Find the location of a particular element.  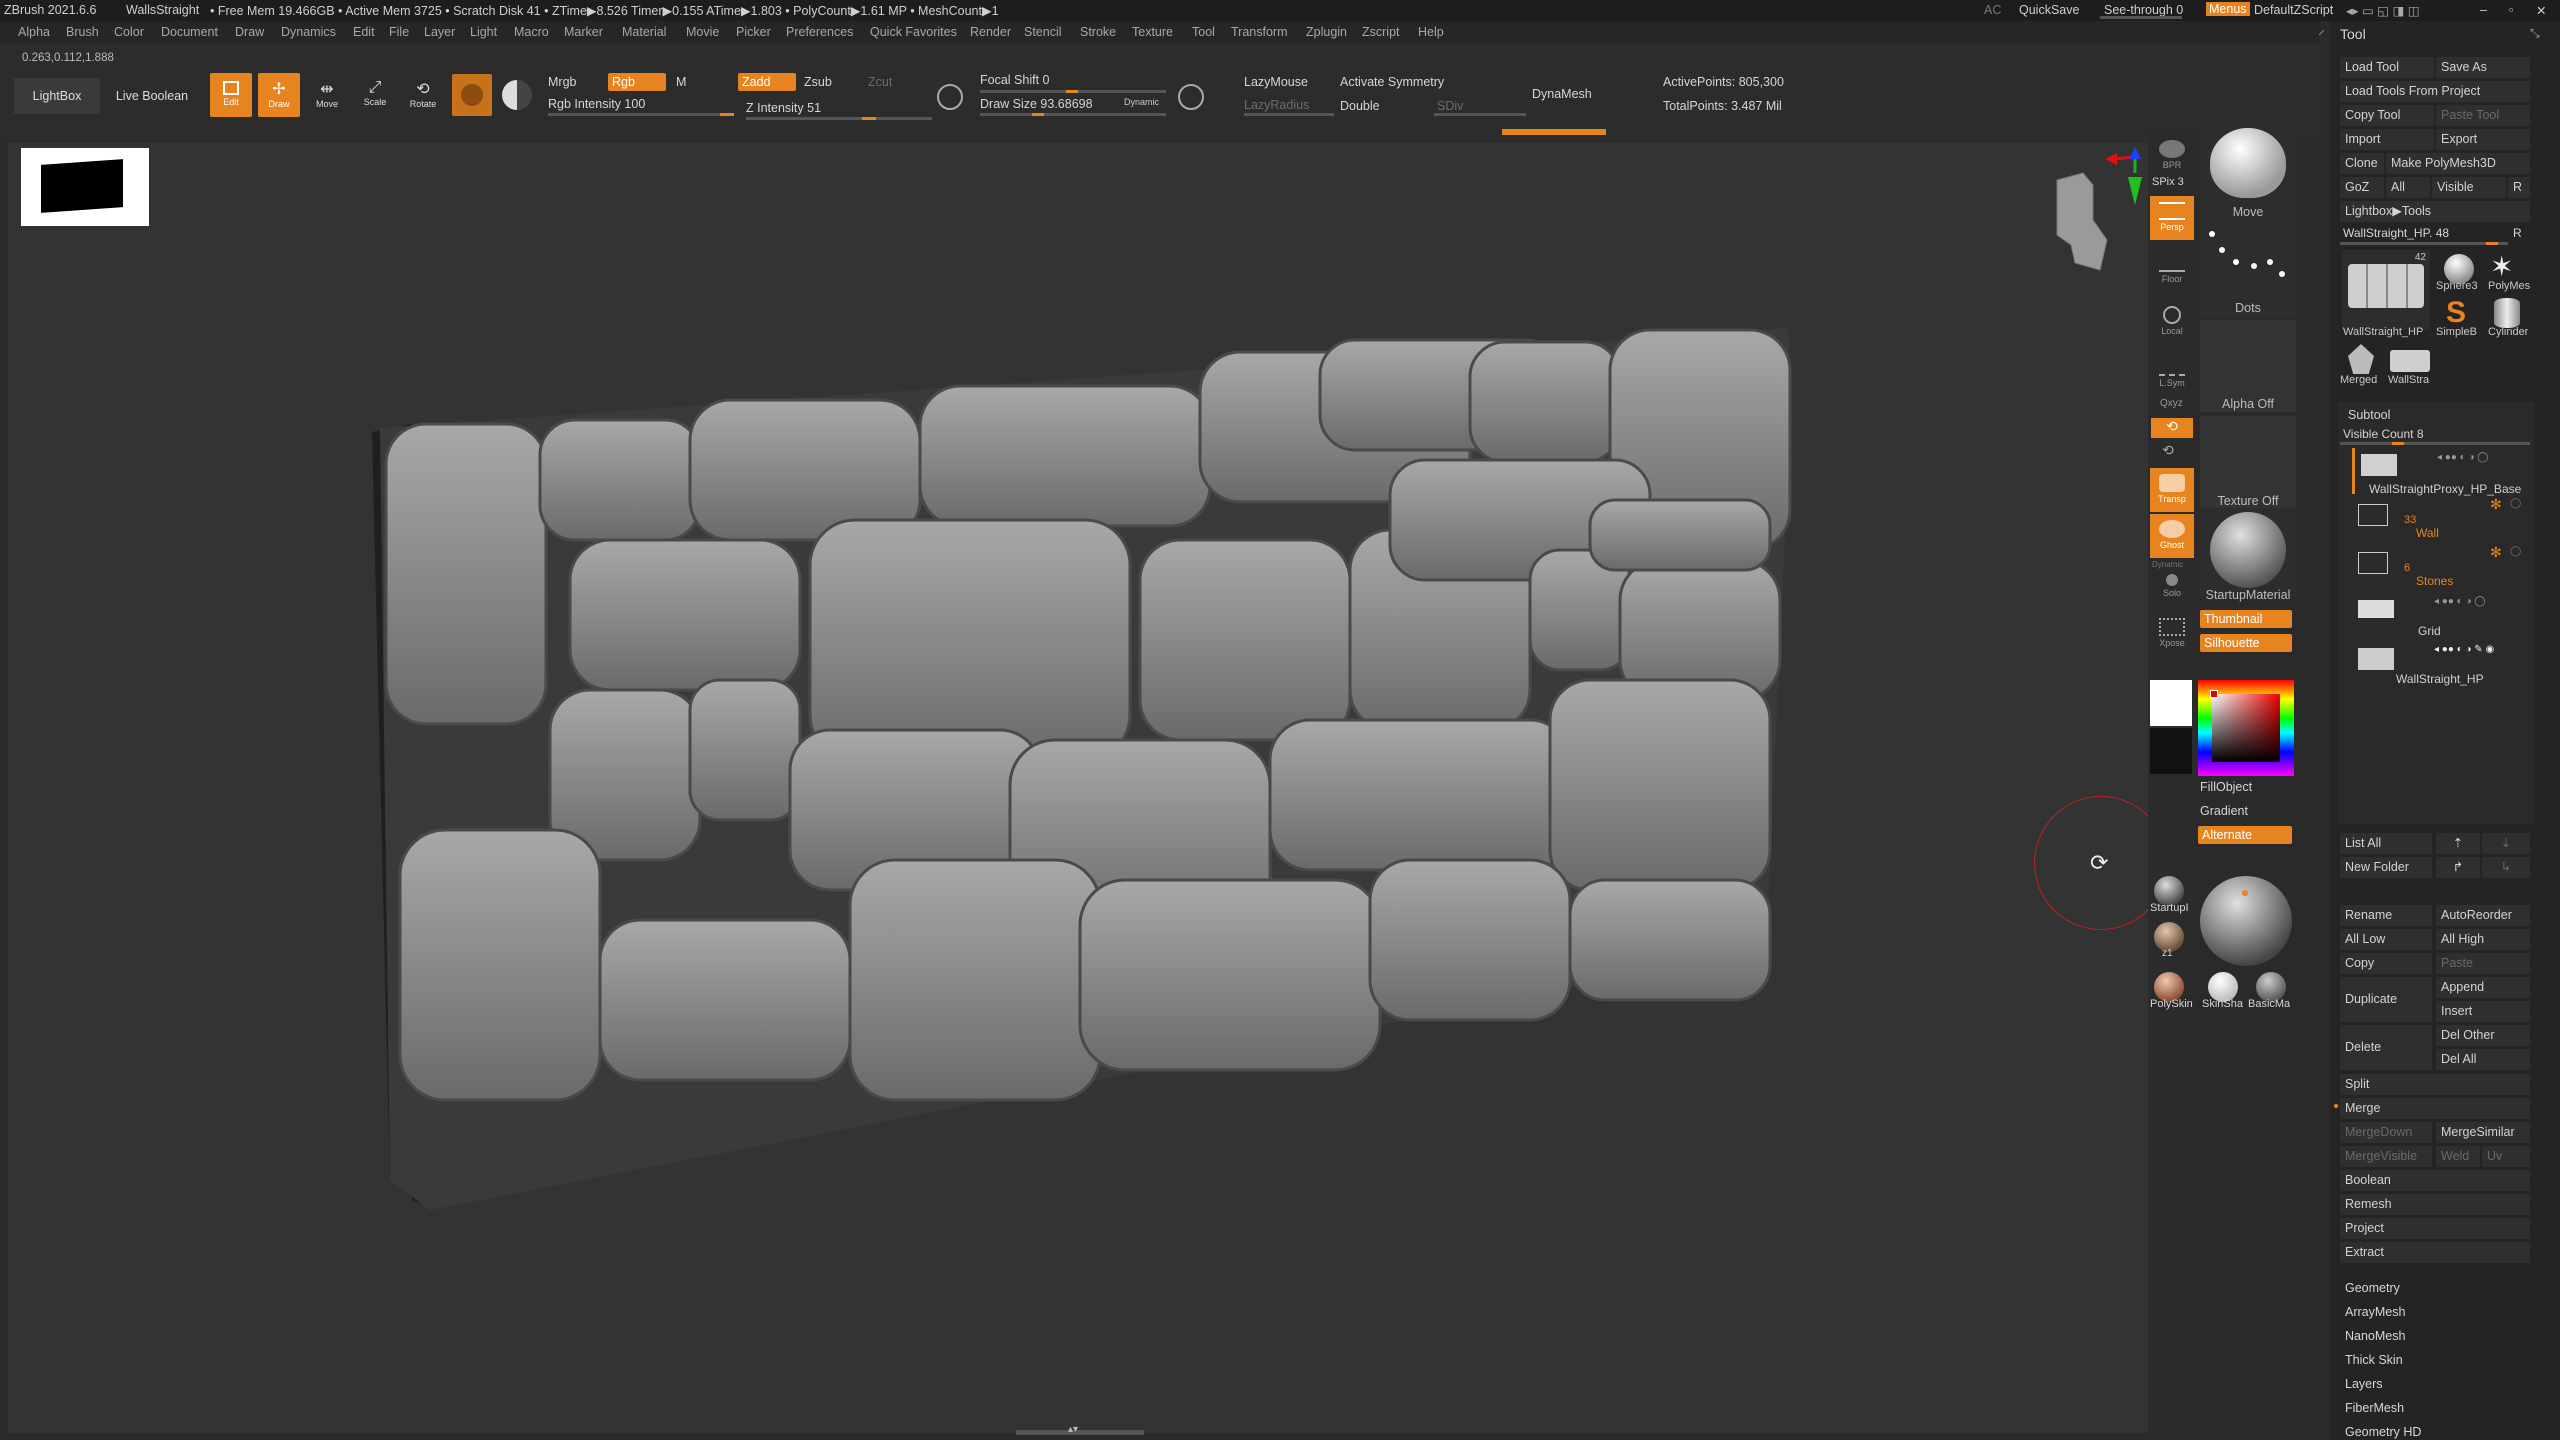

remesh-button: Remesh is located at coordinates (2435, 1204).